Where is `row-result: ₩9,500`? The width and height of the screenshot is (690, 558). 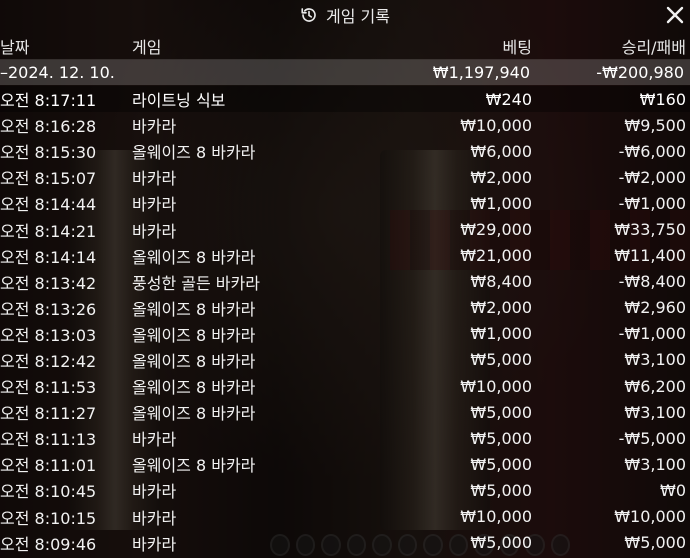 row-result: ₩9,500 is located at coordinates (655, 125).